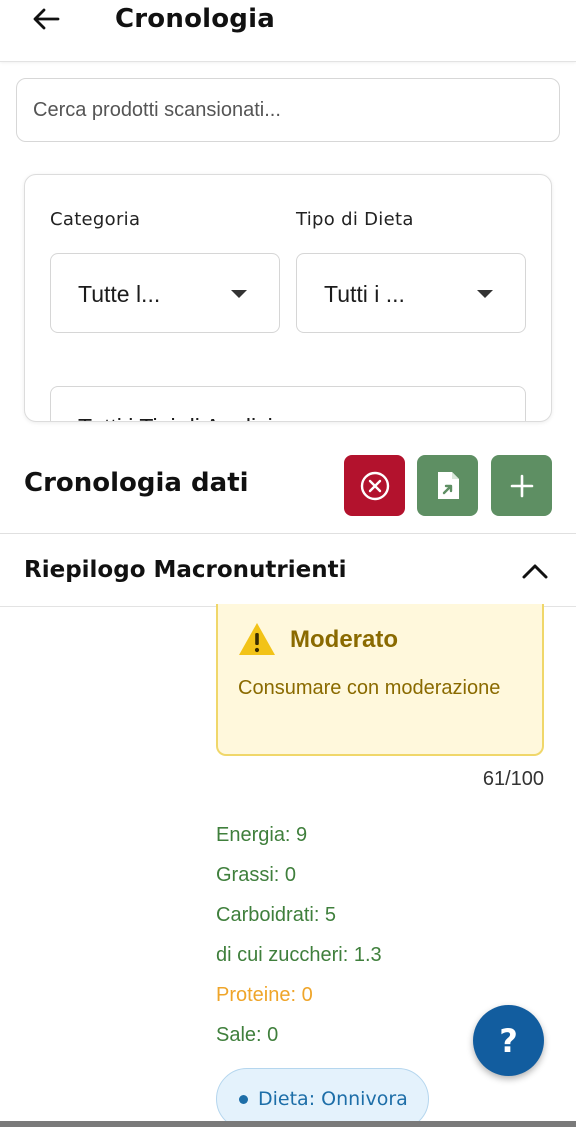 This screenshot has height=1127, width=576. I want to click on nutrient-protein: Proteine: 0, so click(264, 995).